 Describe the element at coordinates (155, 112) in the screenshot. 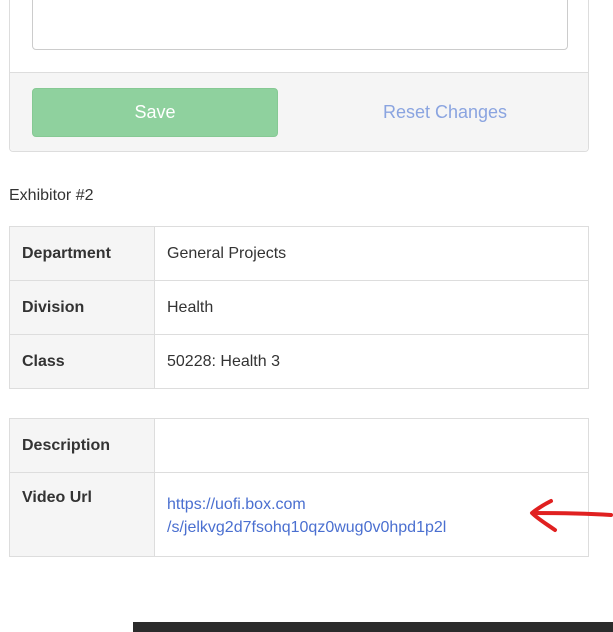

I see `save-button: Save` at that location.